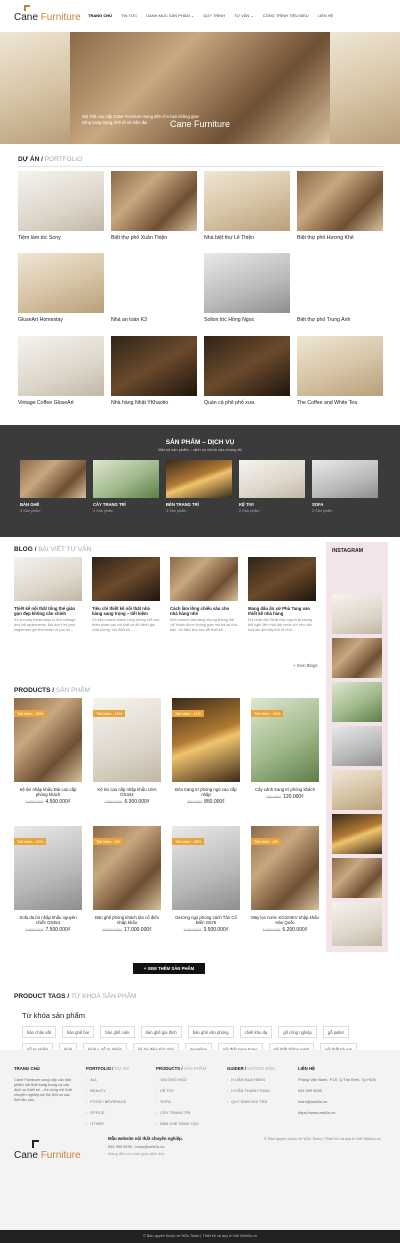 This screenshot has height=1243, width=400. I want to click on service-card: ĐÈN TRANG TRÍ 3 Sản phẩm, so click(199, 486).